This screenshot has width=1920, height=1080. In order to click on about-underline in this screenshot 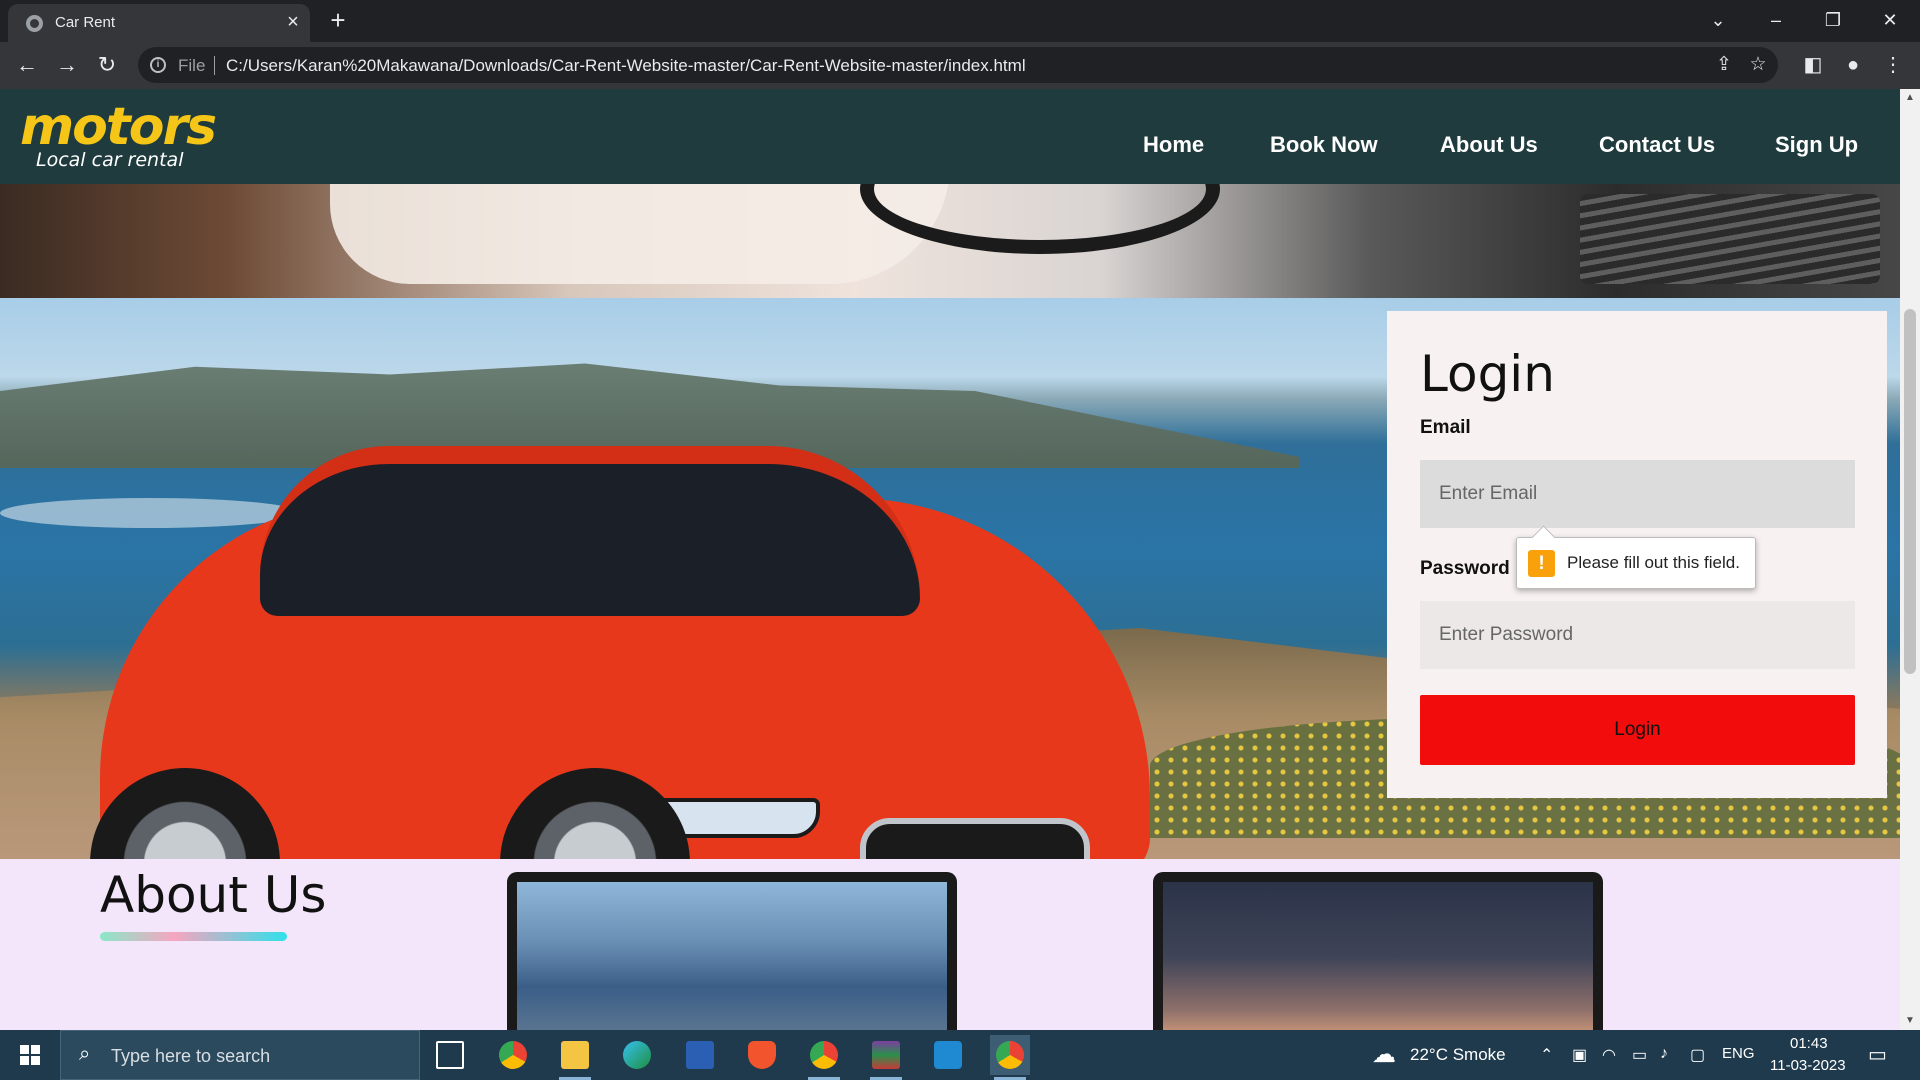, I will do `click(193, 936)`.